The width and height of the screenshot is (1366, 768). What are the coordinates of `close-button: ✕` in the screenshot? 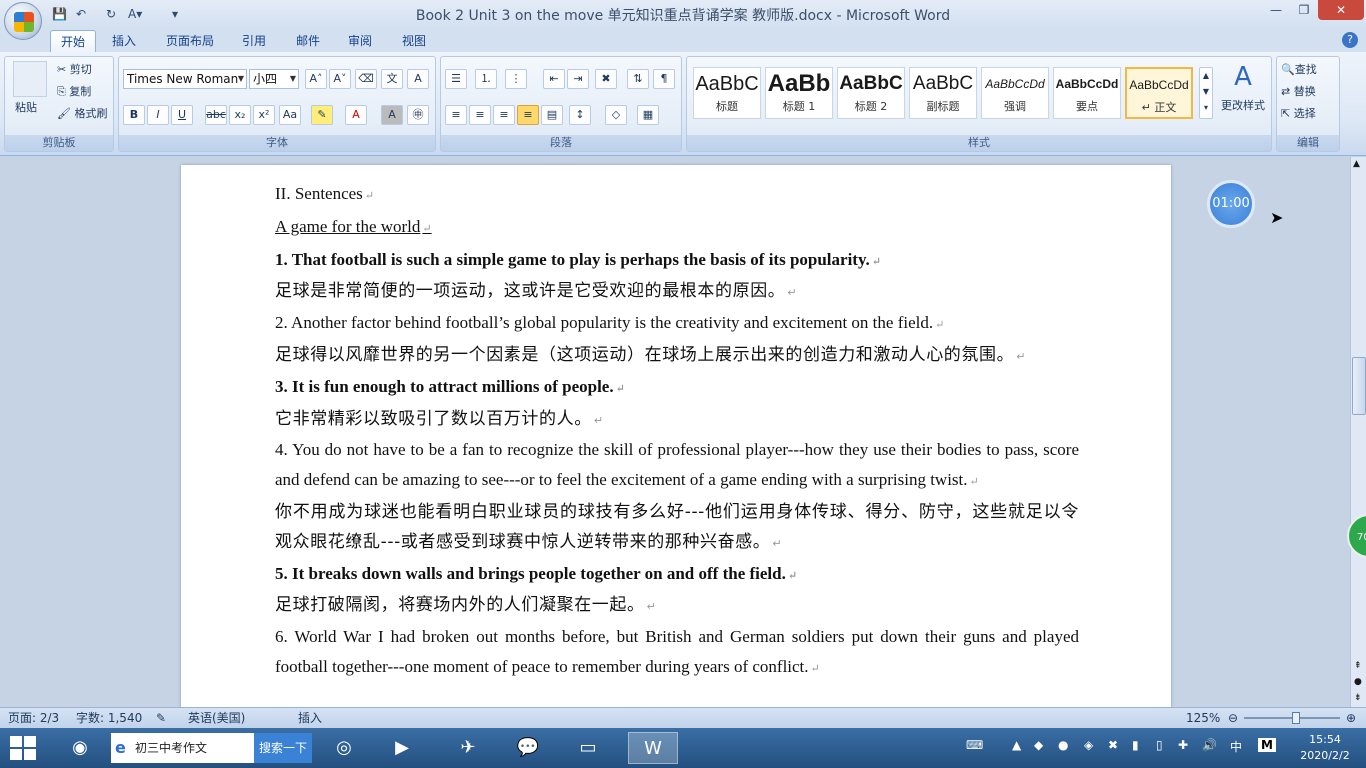 It's located at (1341, 10).